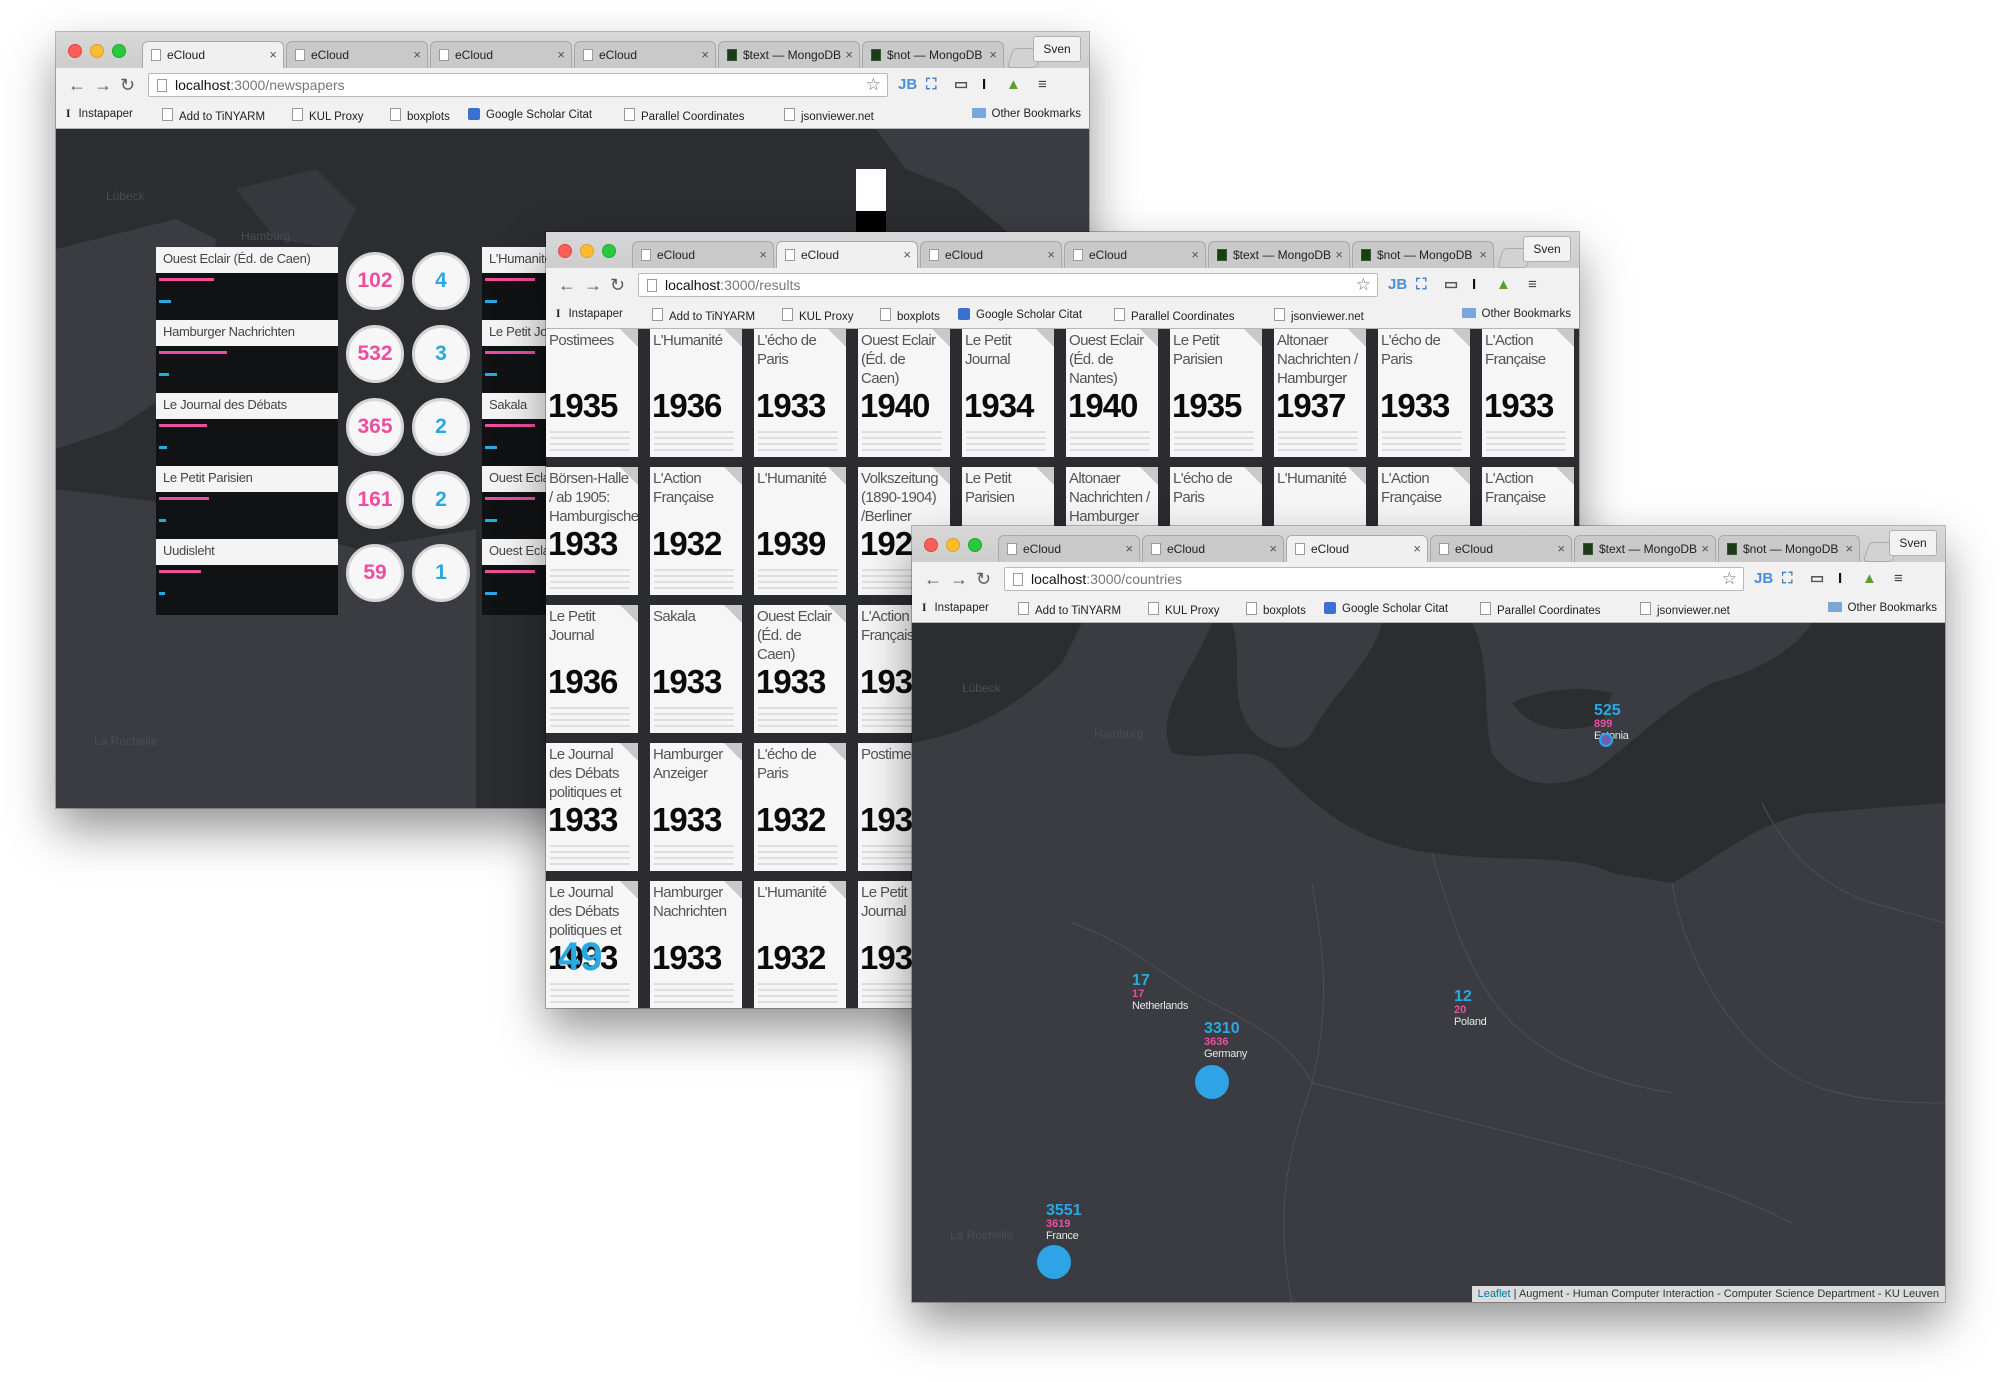  Describe the element at coordinates (1606, 740) in the screenshot. I see `country-dot` at that location.